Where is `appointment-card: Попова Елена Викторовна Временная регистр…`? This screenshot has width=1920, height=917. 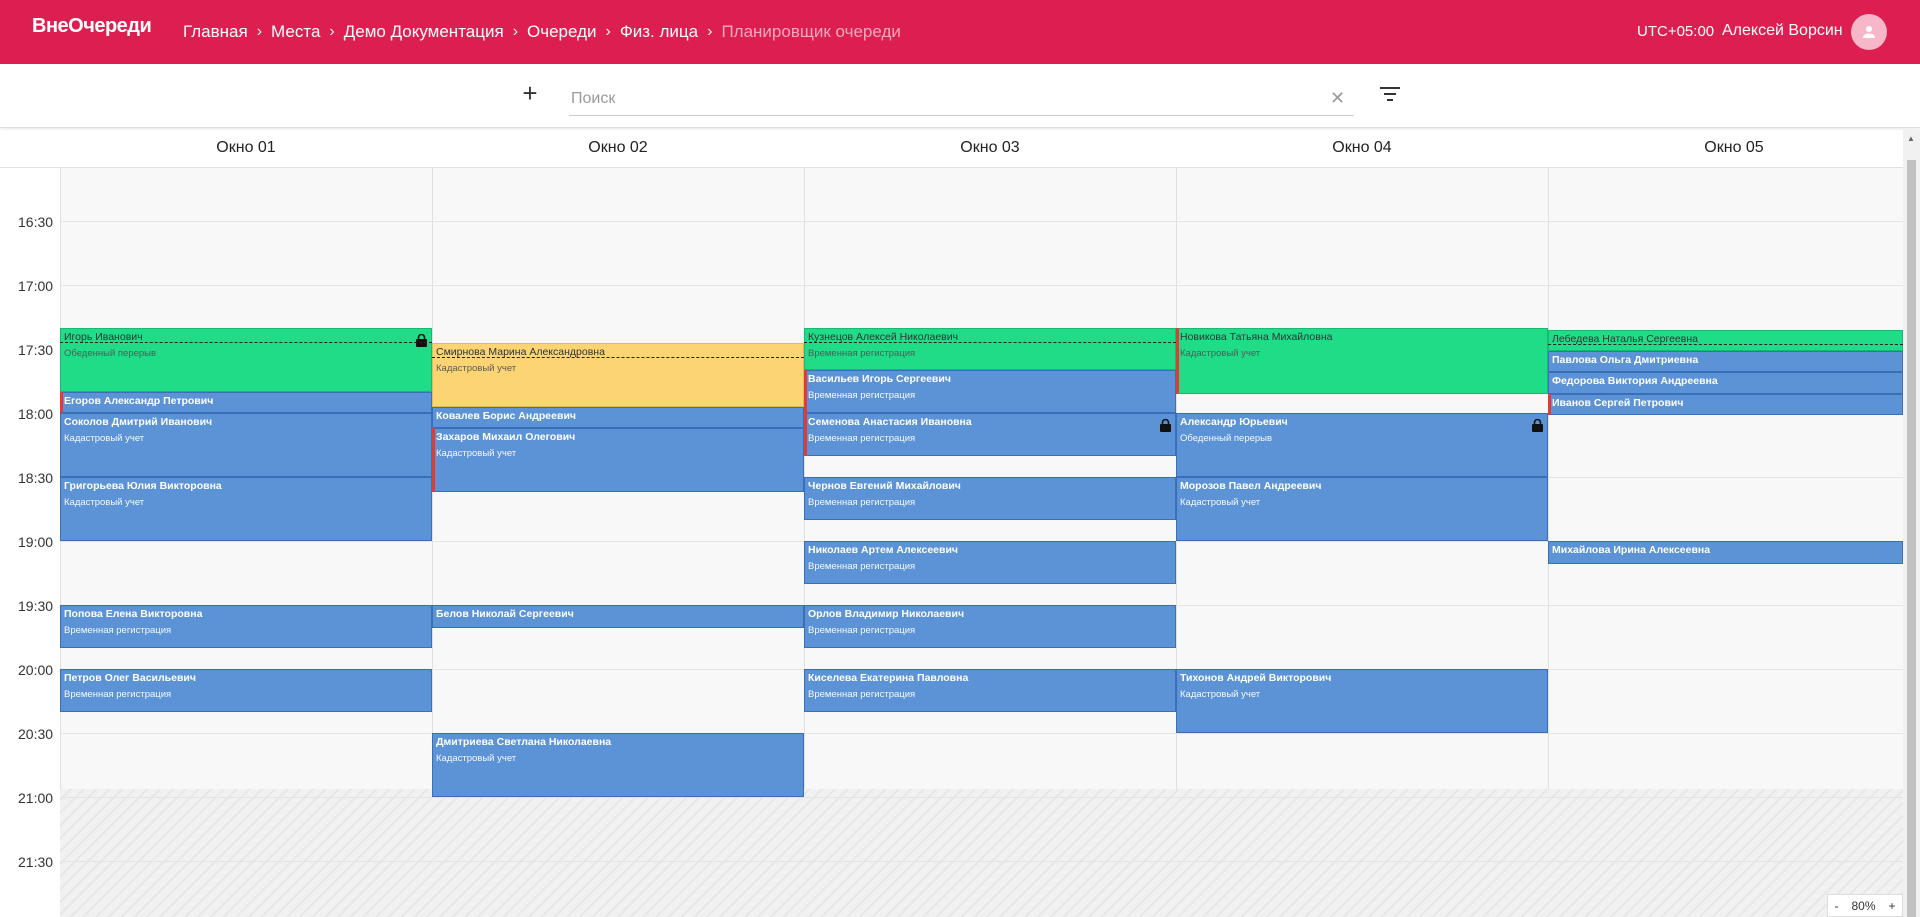
appointment-card: Попова Елена Викторовна Временная регистр… is located at coordinates (246, 626).